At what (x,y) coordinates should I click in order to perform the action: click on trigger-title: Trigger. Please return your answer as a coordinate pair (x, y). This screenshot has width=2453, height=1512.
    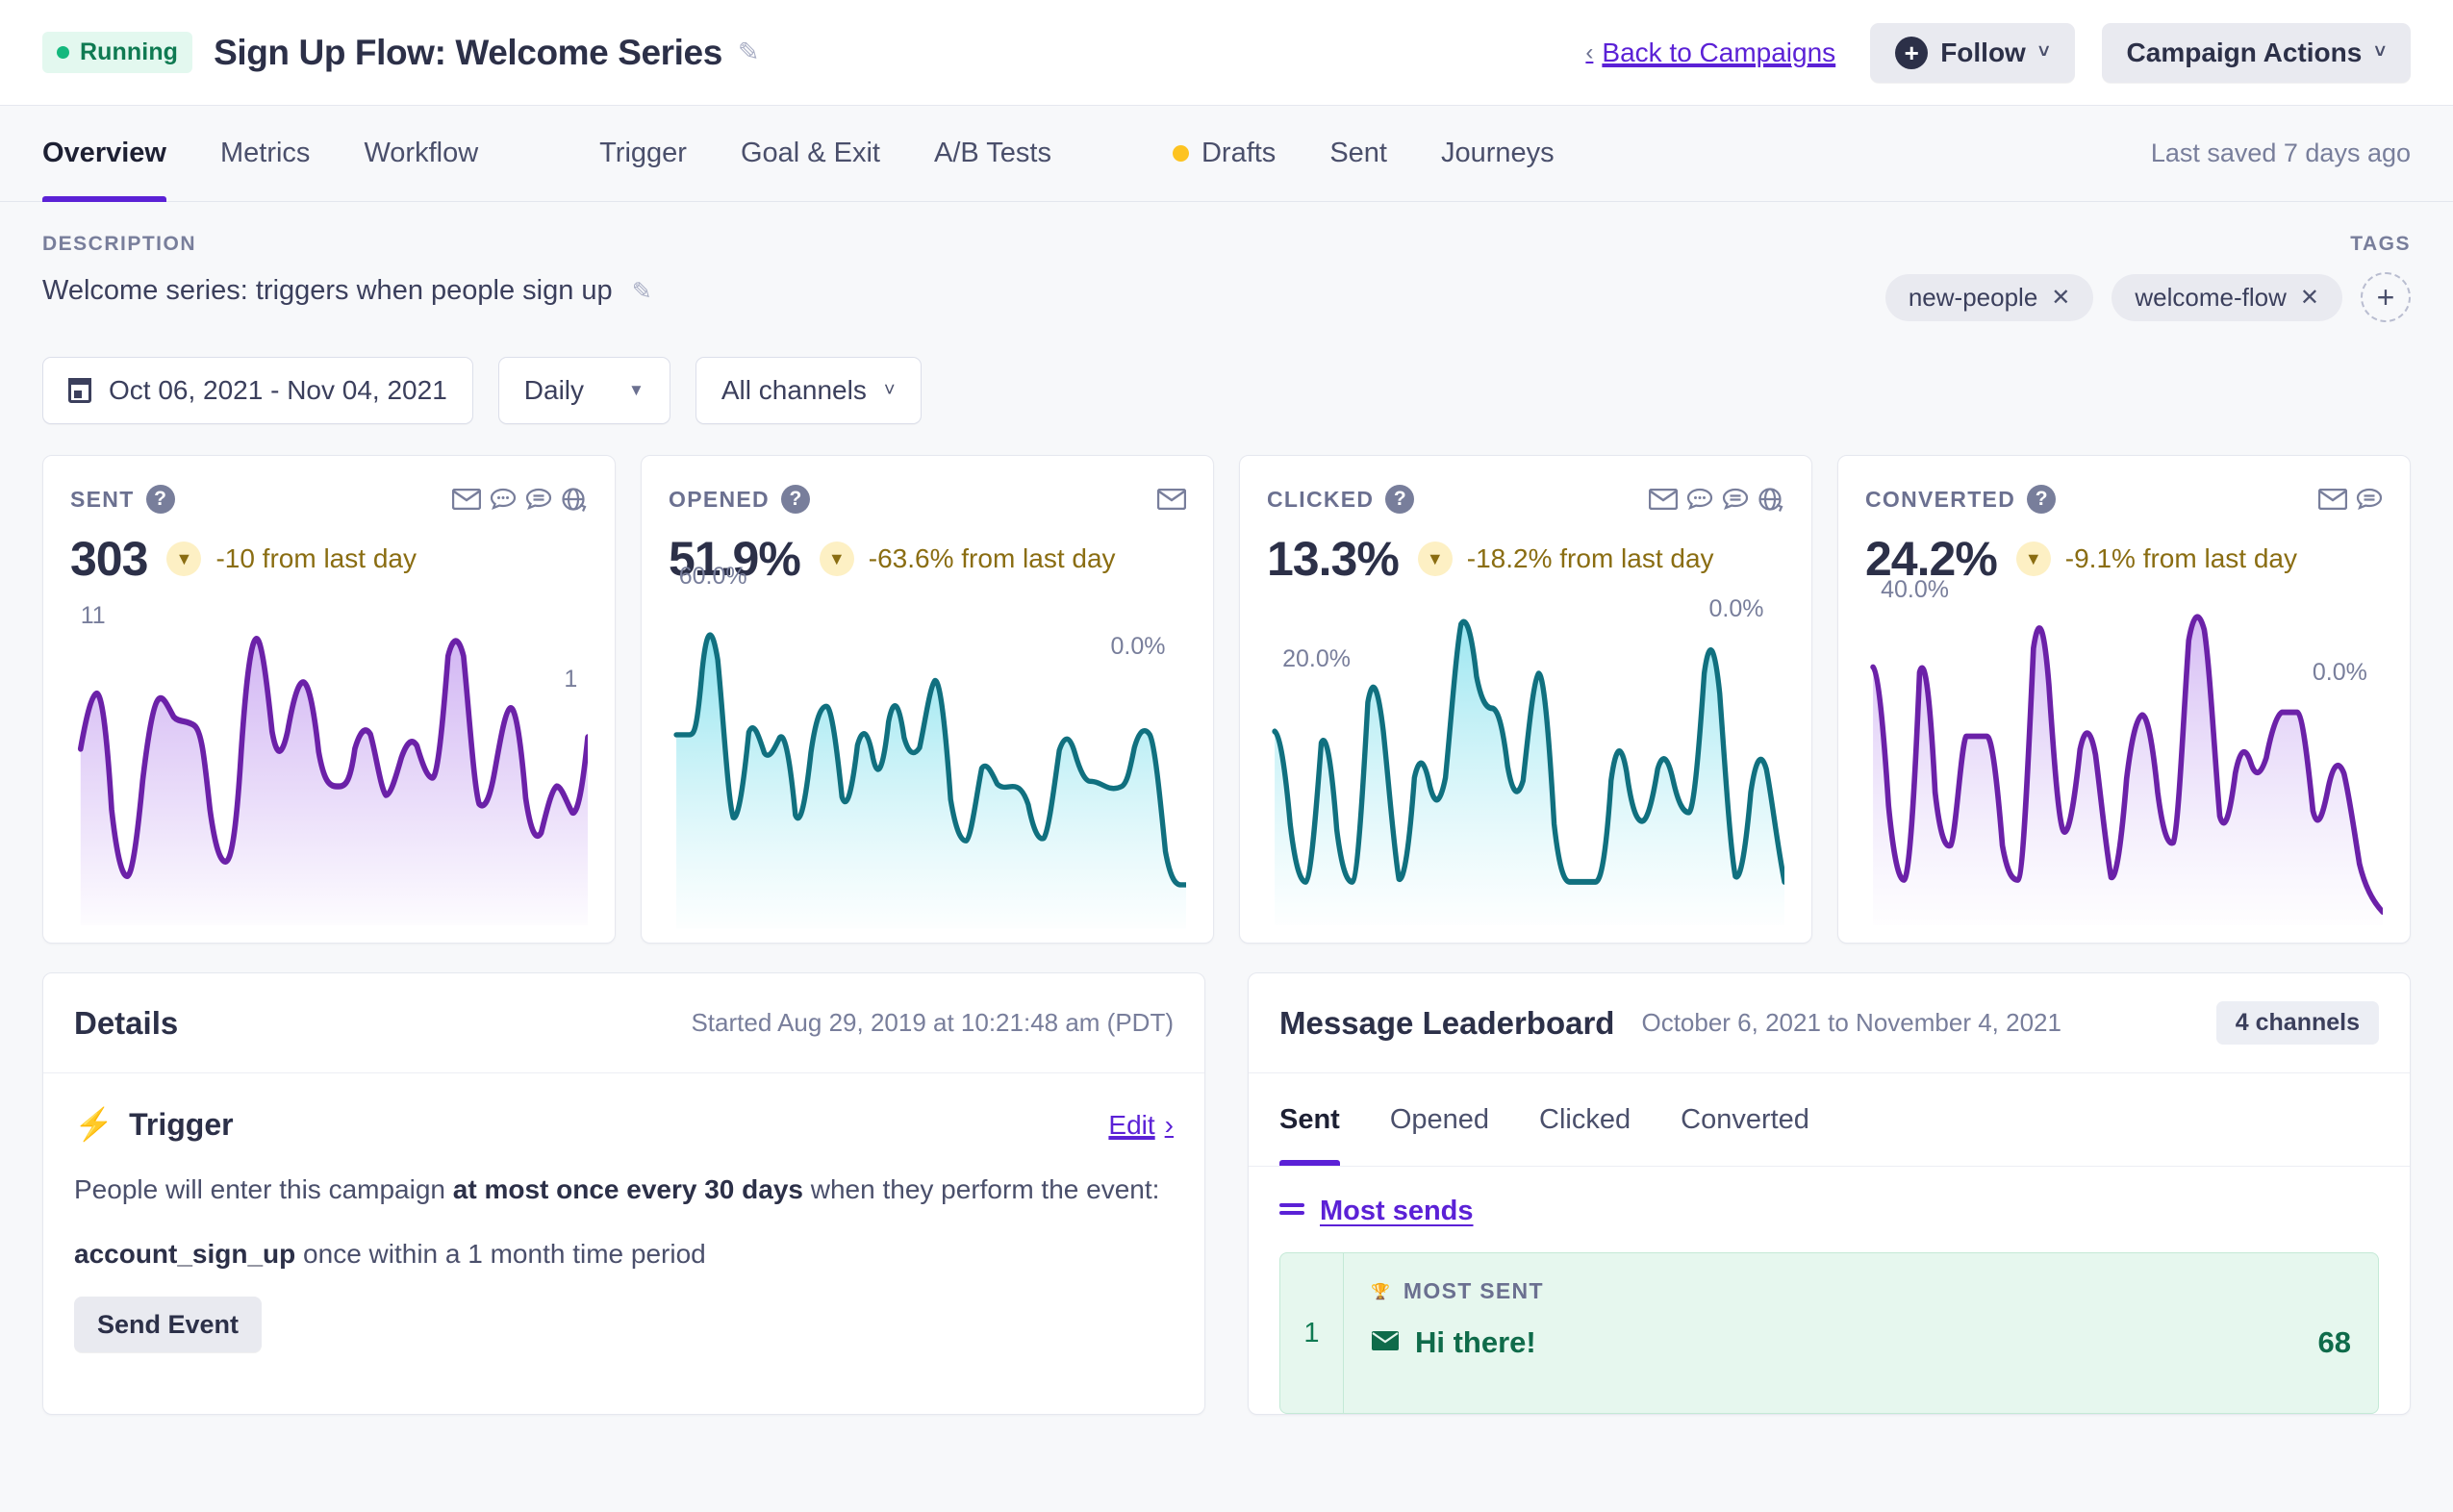
    Looking at the image, I should click on (181, 1124).